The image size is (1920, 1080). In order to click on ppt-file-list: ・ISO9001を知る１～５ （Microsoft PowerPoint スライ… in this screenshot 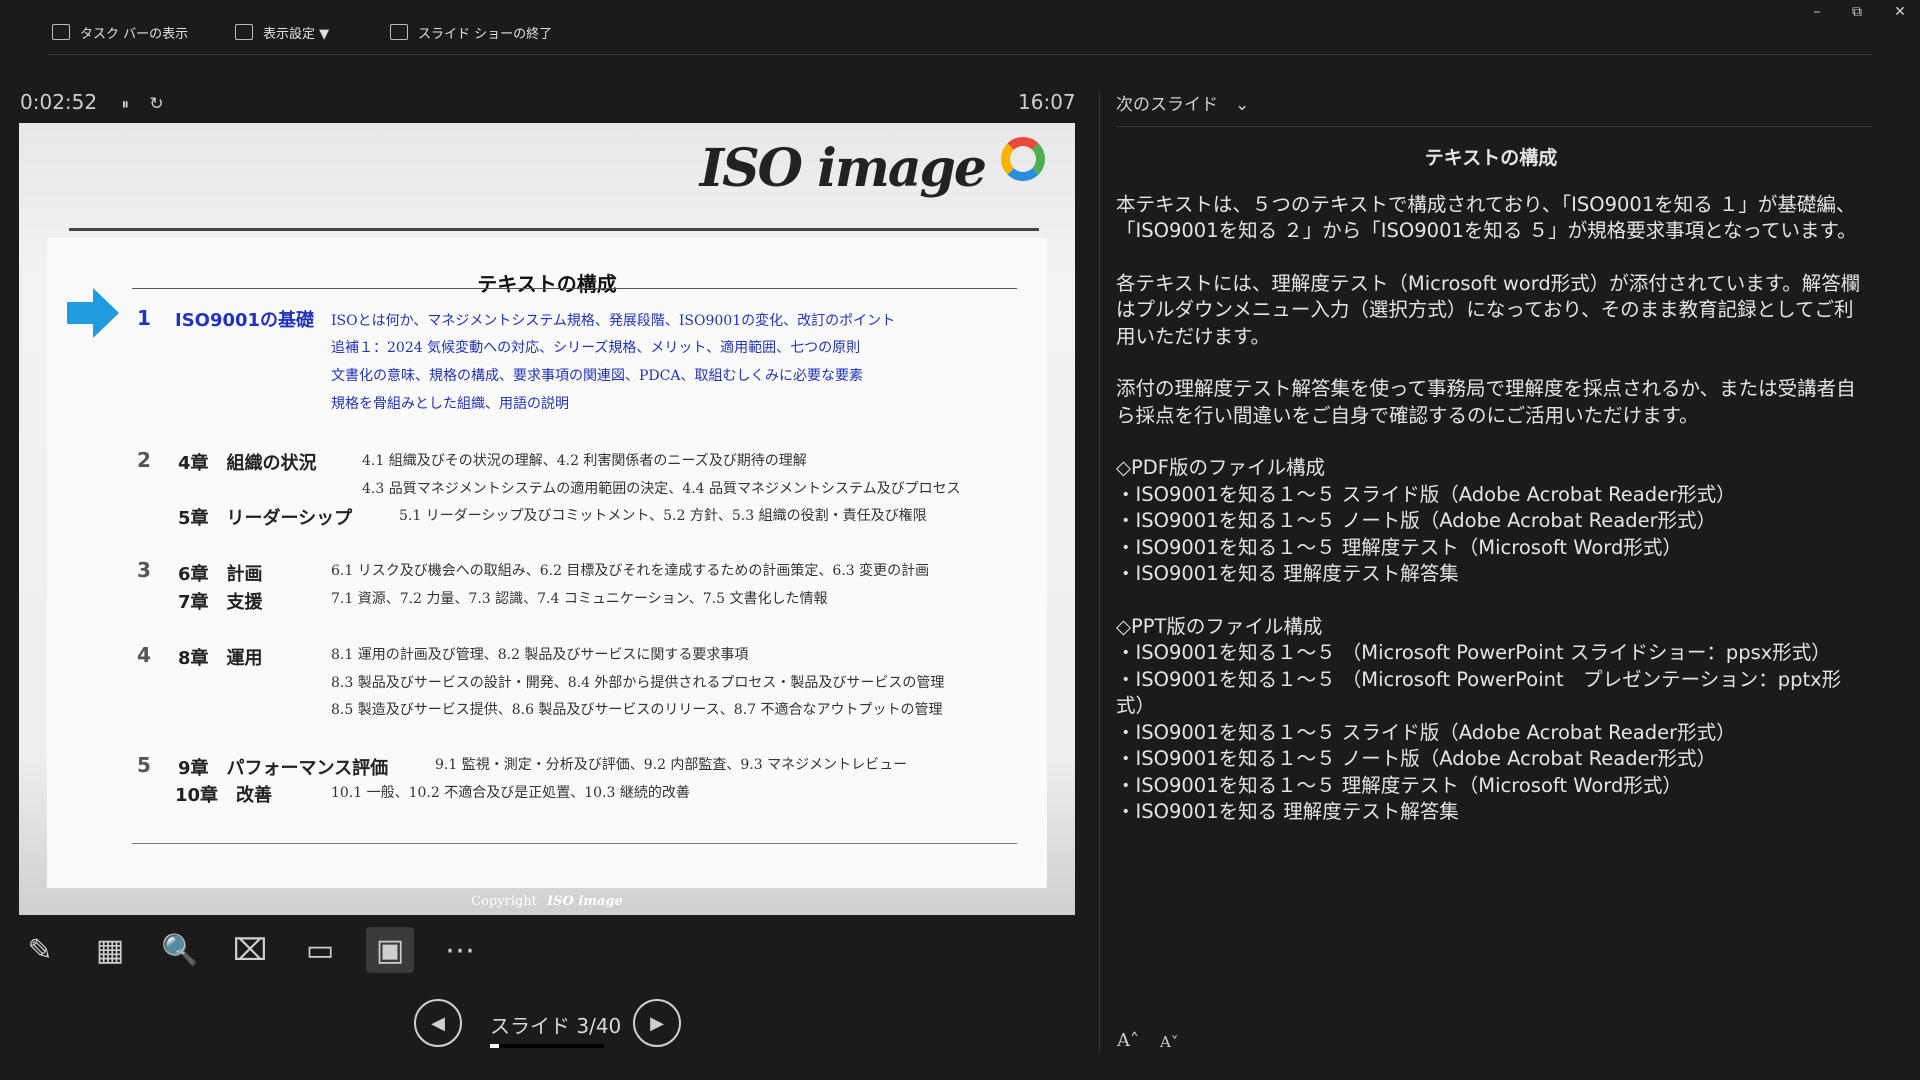, I will do `click(1491, 733)`.